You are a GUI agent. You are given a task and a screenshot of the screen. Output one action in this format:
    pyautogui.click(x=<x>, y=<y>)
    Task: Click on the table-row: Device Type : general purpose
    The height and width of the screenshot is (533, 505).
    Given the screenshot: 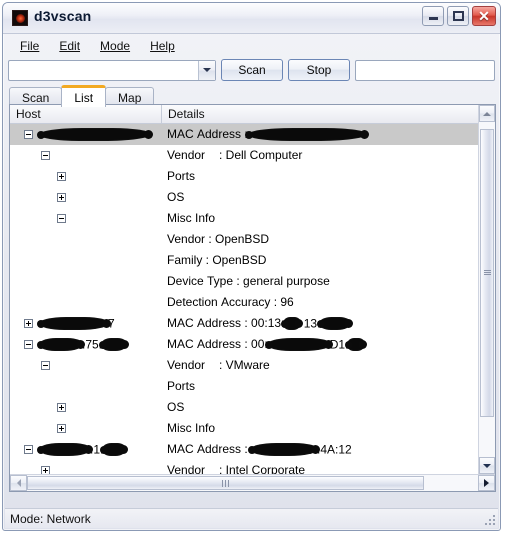 What is the action you would take?
    pyautogui.click(x=244, y=281)
    